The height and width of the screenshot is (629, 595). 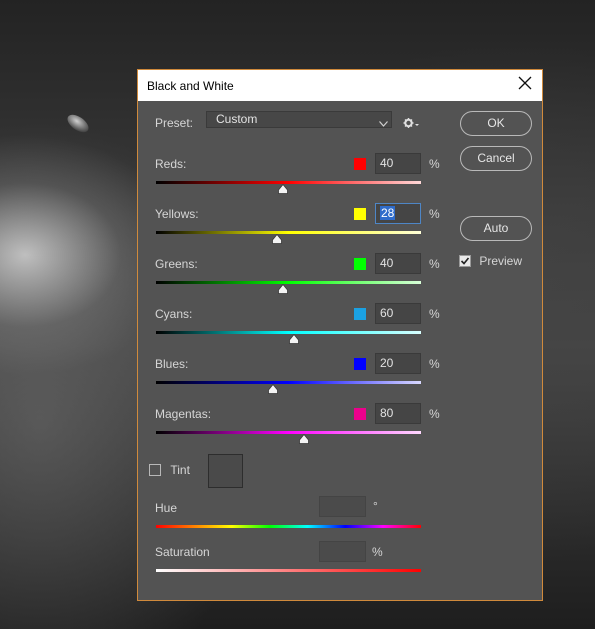 I want to click on saturation-input, so click(x=342, y=551).